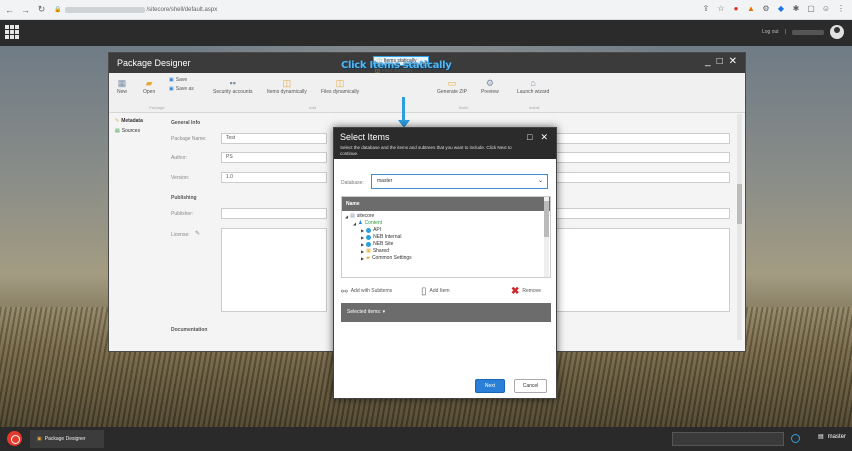 Image resolution: width=852 pixels, height=451 pixels. Describe the element at coordinates (368, 258) in the screenshot. I see `folder-icon: ▰` at that location.